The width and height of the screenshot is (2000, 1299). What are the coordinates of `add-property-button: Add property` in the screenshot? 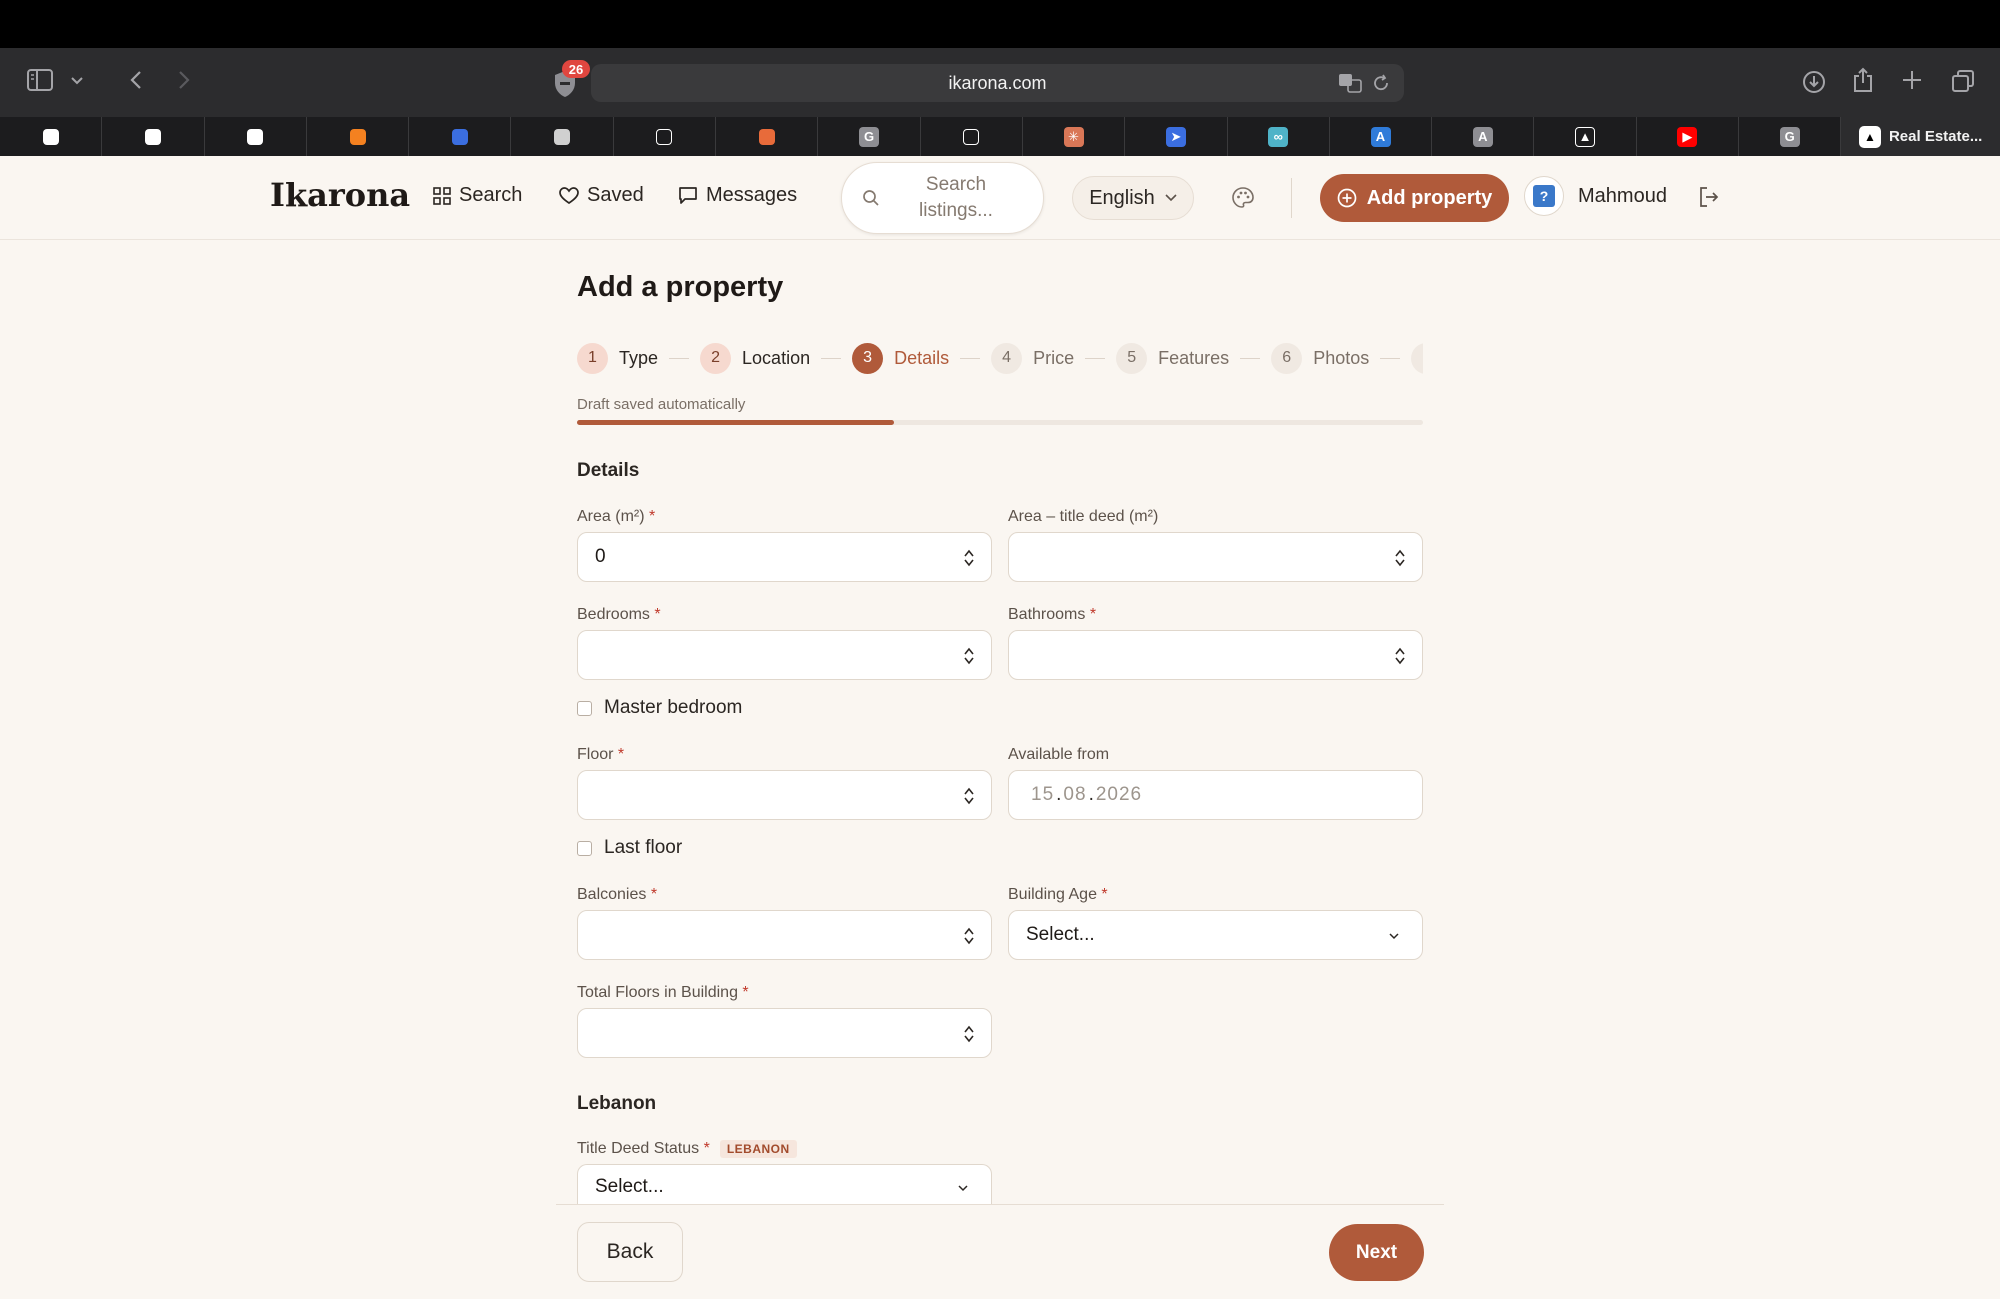 It's located at (1414, 198).